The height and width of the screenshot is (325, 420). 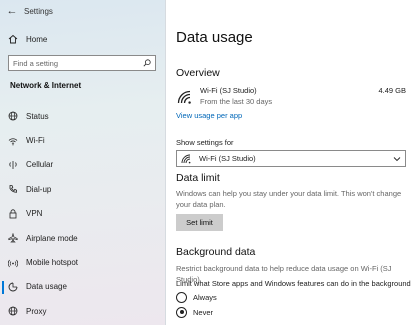 I want to click on sidebar-item-label: Status, so click(x=37, y=116).